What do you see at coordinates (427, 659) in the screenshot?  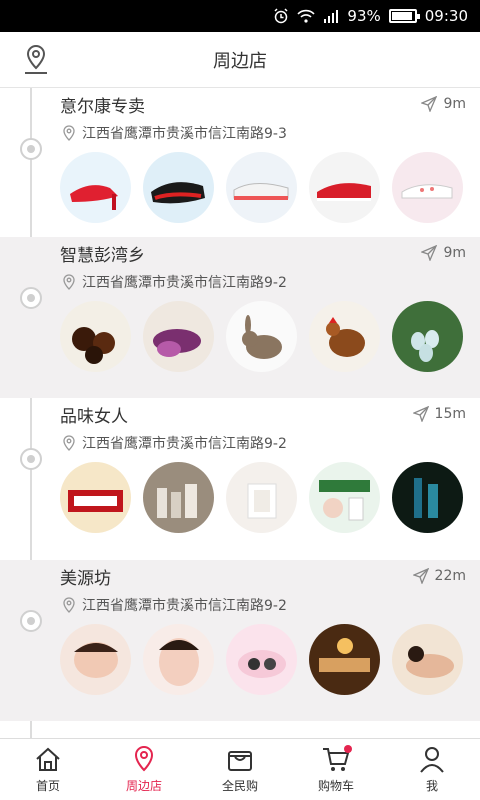 I see `product-photo-back-massage` at bounding box center [427, 659].